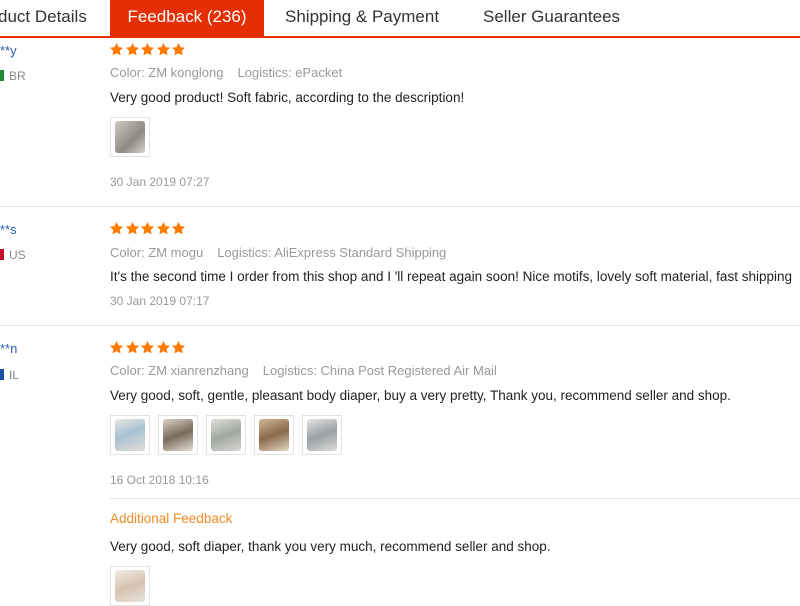 This screenshot has width=800, height=606. Describe the element at coordinates (362, 18) in the screenshot. I see `tab-shipping-payment: Shipping & Payment` at that location.